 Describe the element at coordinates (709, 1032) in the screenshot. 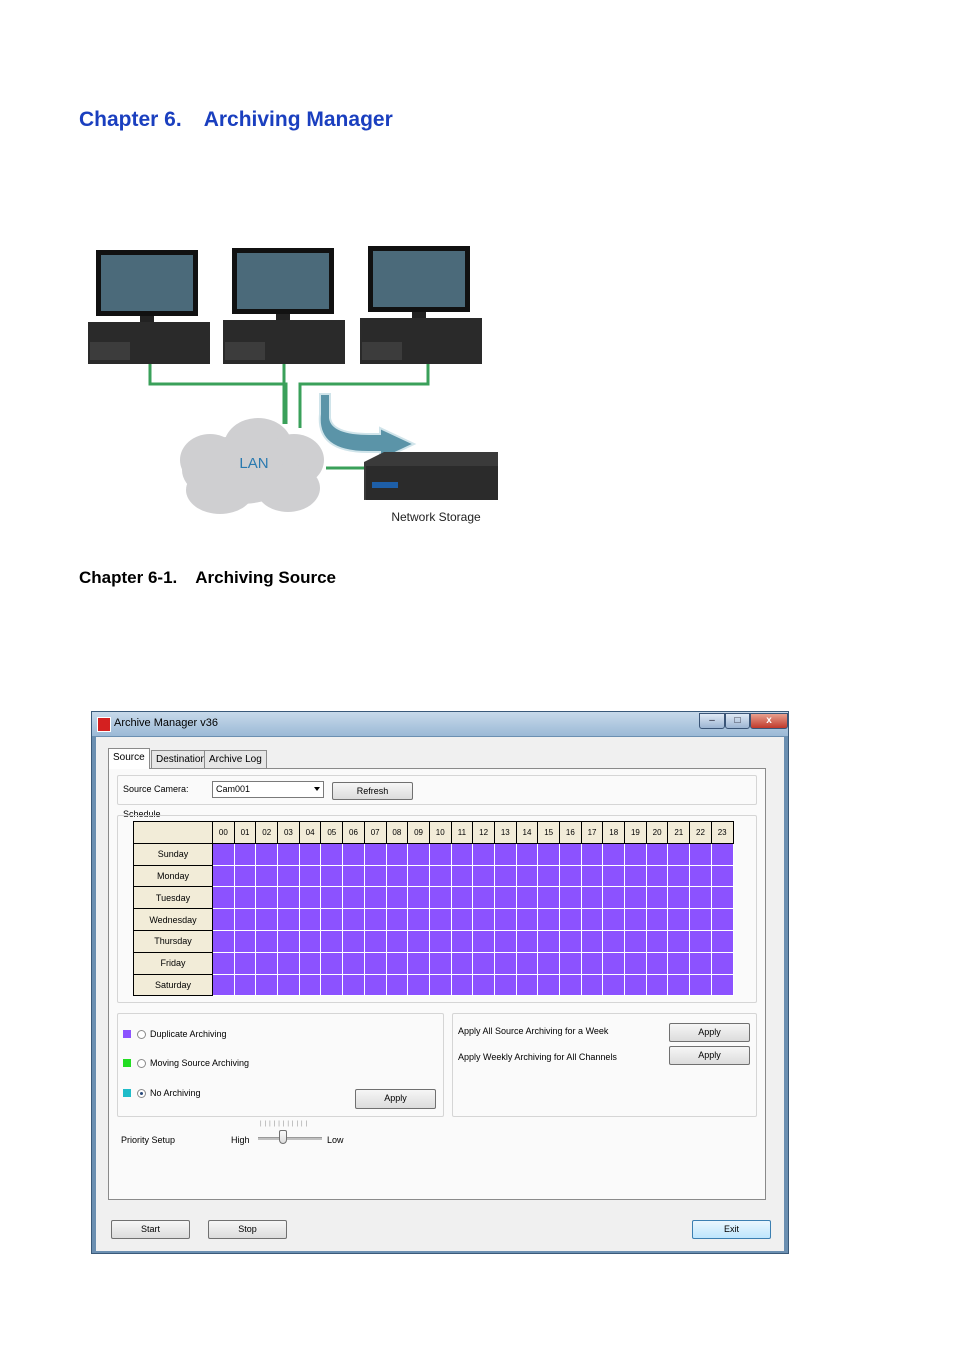

I see `apply-week-button: Apply` at that location.